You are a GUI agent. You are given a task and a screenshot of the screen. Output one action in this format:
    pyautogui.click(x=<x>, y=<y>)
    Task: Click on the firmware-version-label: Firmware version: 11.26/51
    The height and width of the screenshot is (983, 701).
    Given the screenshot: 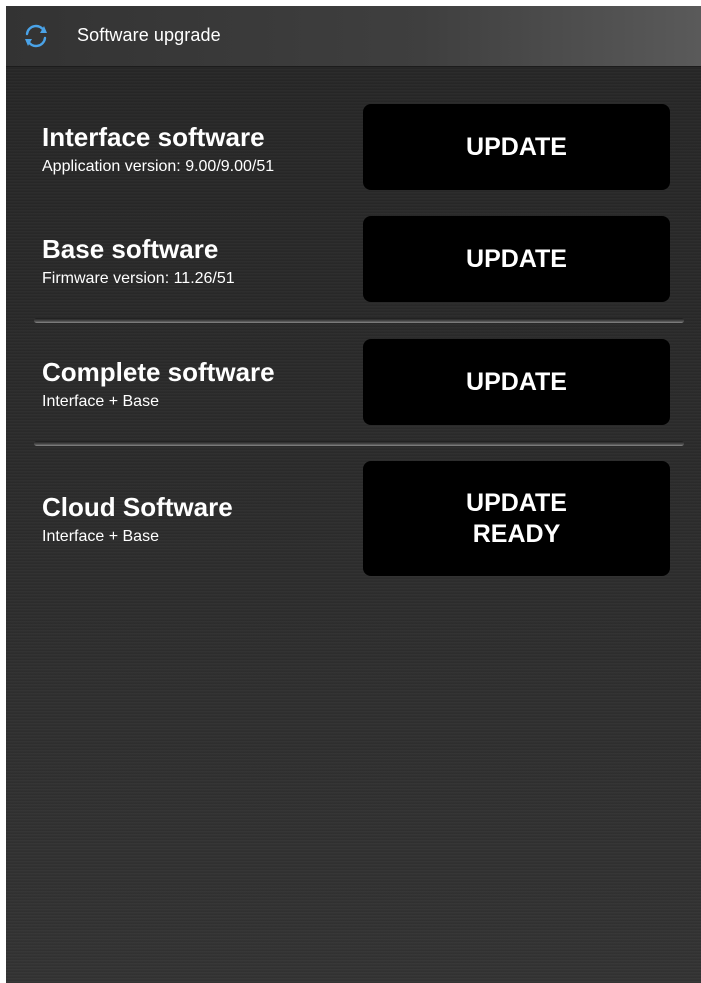 What is the action you would take?
    pyautogui.click(x=138, y=278)
    